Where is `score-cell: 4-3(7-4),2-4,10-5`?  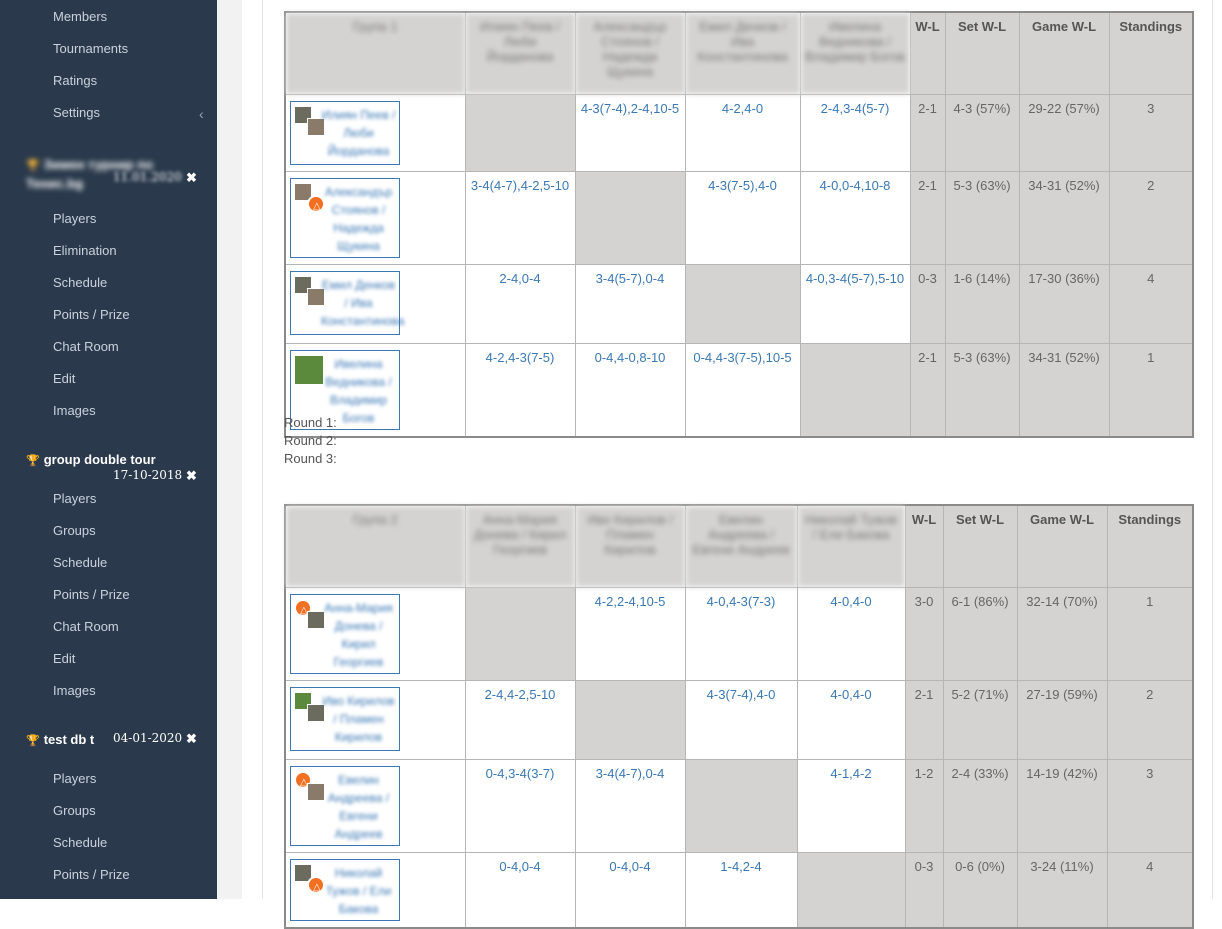 score-cell: 4-3(7-4),2-4,10-5 is located at coordinates (630, 132).